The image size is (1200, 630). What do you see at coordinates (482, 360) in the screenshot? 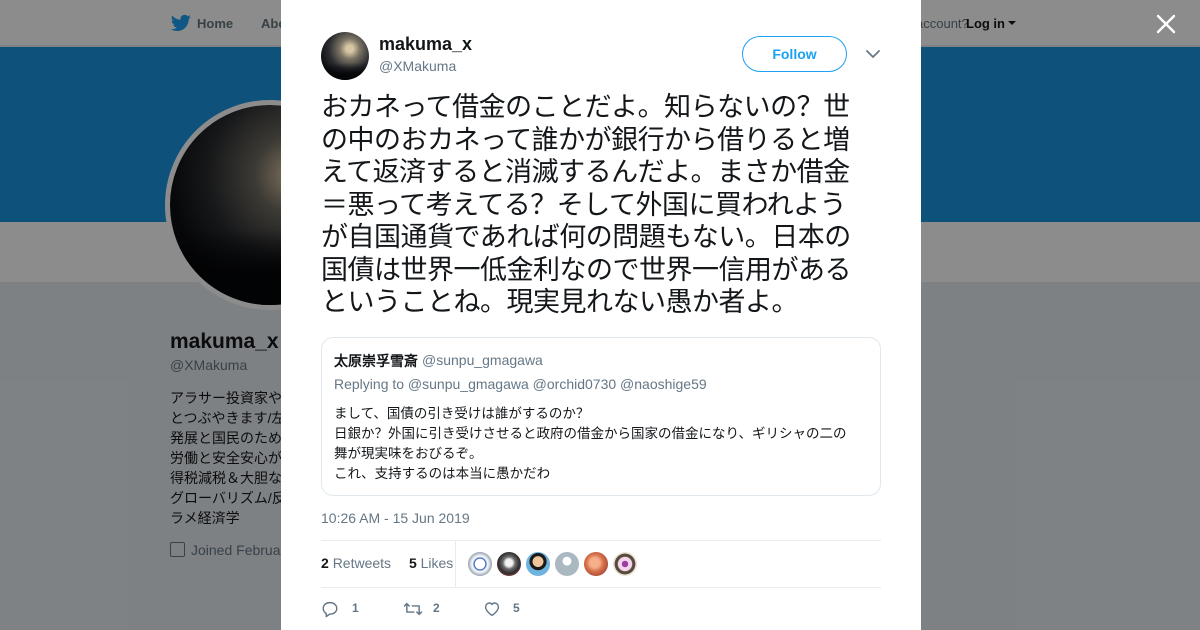
I see `quoted-author-handle: @sunpu_gmagawa` at bounding box center [482, 360].